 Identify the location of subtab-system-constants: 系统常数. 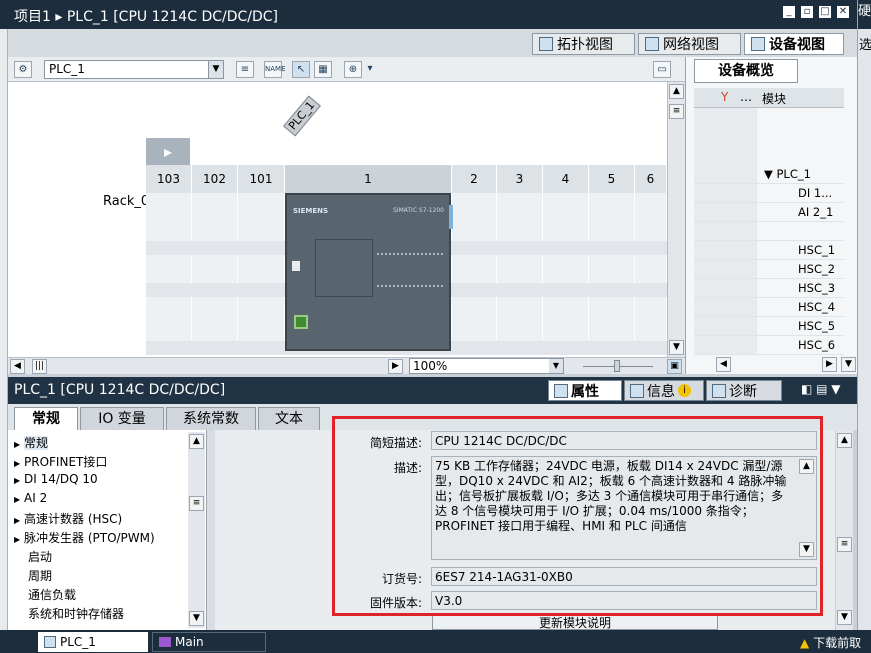
(211, 419).